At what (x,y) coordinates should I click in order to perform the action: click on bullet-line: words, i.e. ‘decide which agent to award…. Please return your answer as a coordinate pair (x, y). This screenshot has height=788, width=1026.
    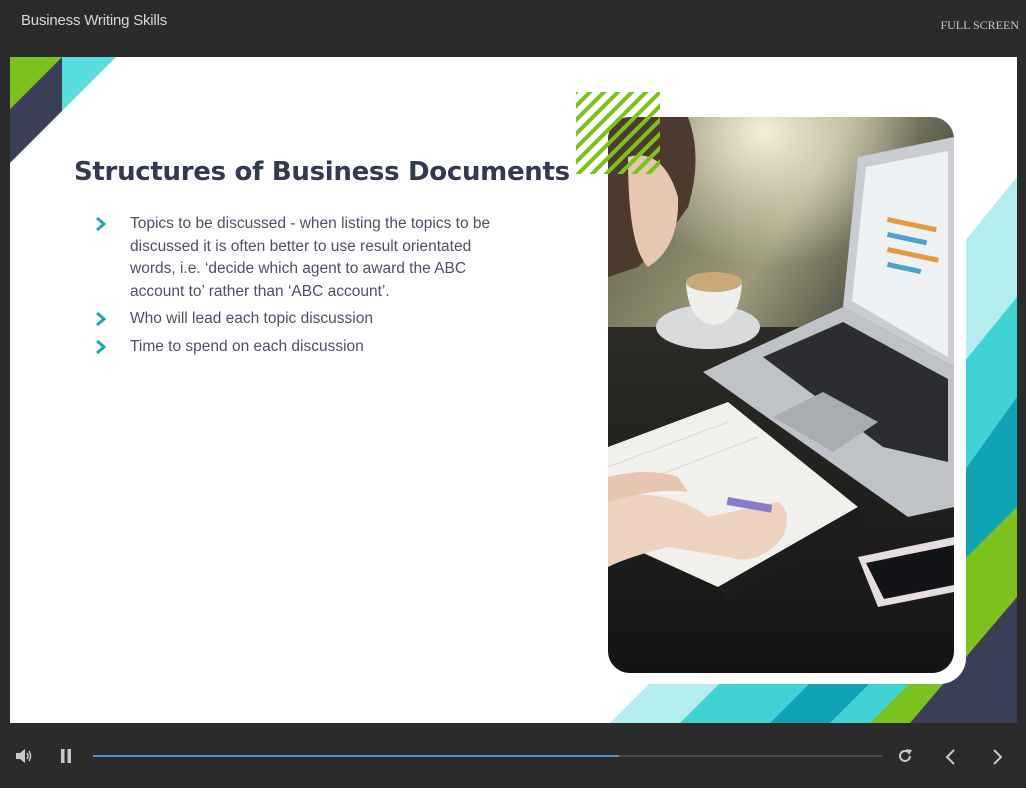
    Looking at the image, I should click on (298, 268).